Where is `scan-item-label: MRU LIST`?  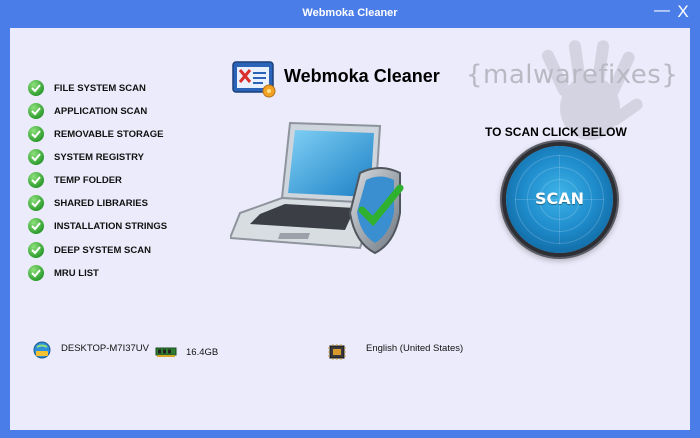
scan-item-label: MRU LIST is located at coordinates (76, 273).